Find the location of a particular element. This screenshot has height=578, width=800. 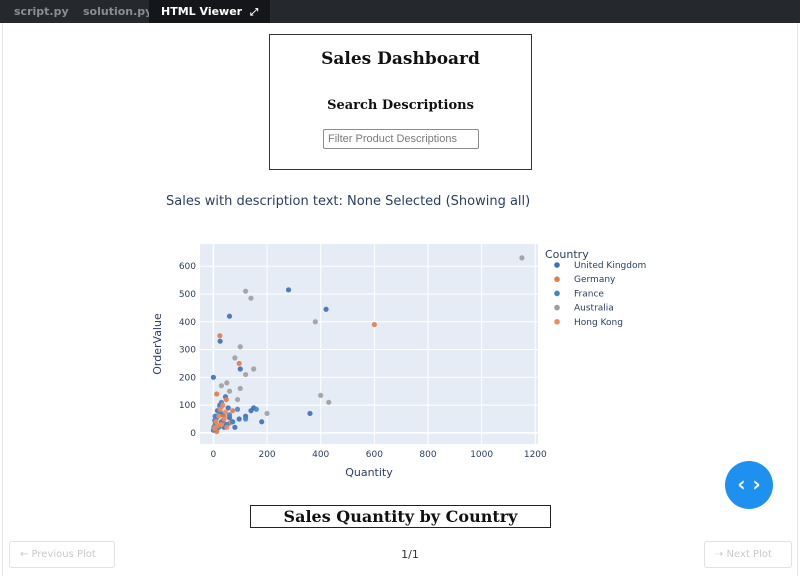

code-toggle-icon: ‹ › is located at coordinates (749, 484).